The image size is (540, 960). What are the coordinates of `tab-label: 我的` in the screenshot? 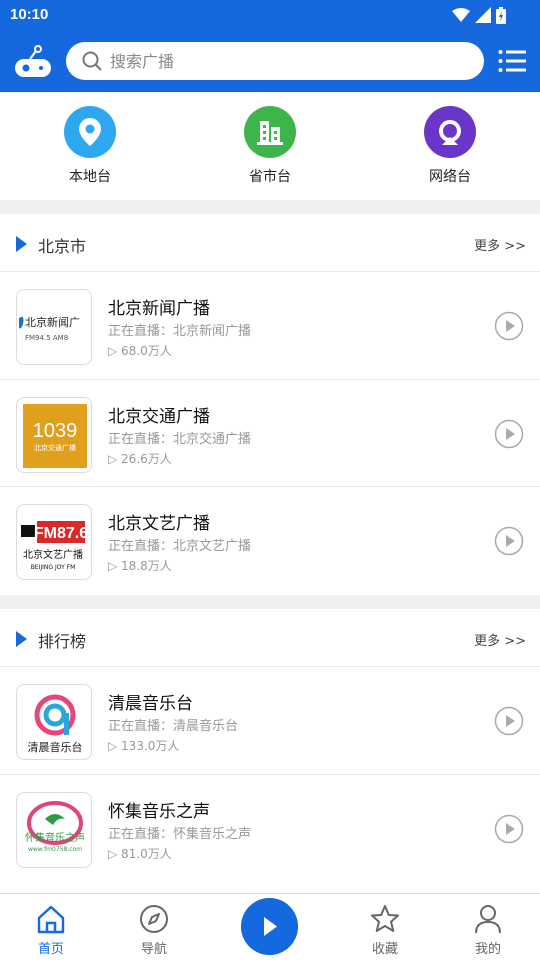 It's located at (487, 949).